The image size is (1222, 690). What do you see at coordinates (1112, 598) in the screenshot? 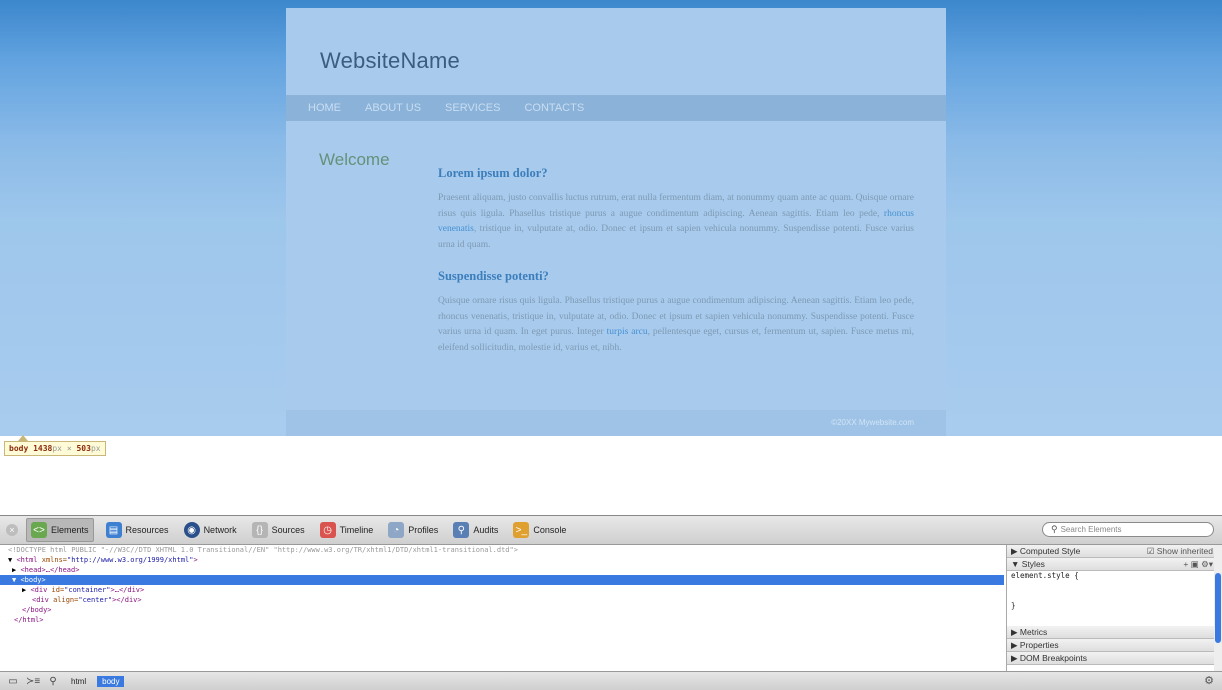
I see `styles-body: element.style { }` at bounding box center [1112, 598].